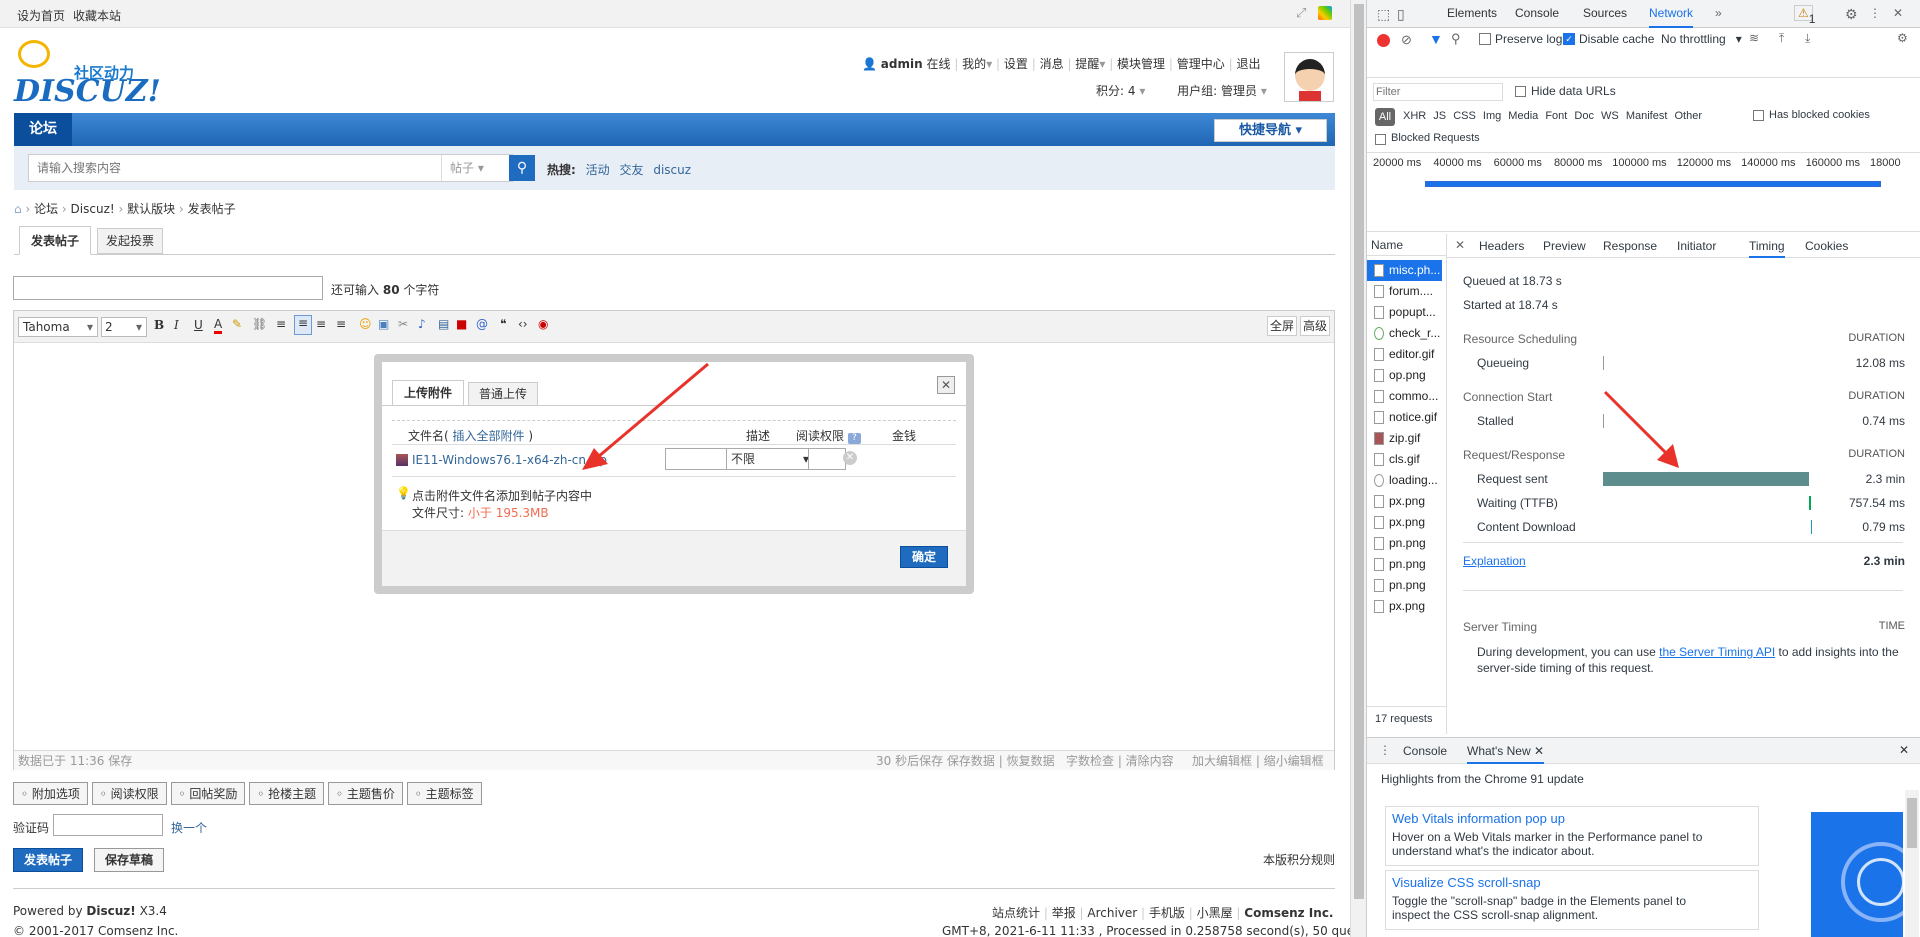  Describe the element at coordinates (1572, 882) in the screenshot. I see `news-title: Visualize CSS scroll-snap` at that location.